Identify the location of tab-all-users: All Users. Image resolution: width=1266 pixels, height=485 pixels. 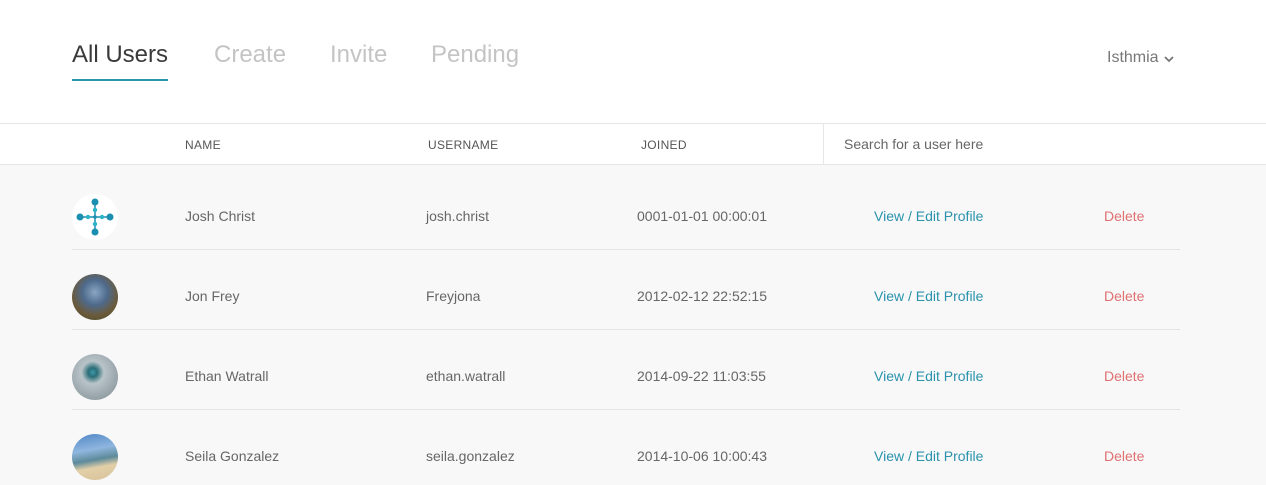
(120, 60).